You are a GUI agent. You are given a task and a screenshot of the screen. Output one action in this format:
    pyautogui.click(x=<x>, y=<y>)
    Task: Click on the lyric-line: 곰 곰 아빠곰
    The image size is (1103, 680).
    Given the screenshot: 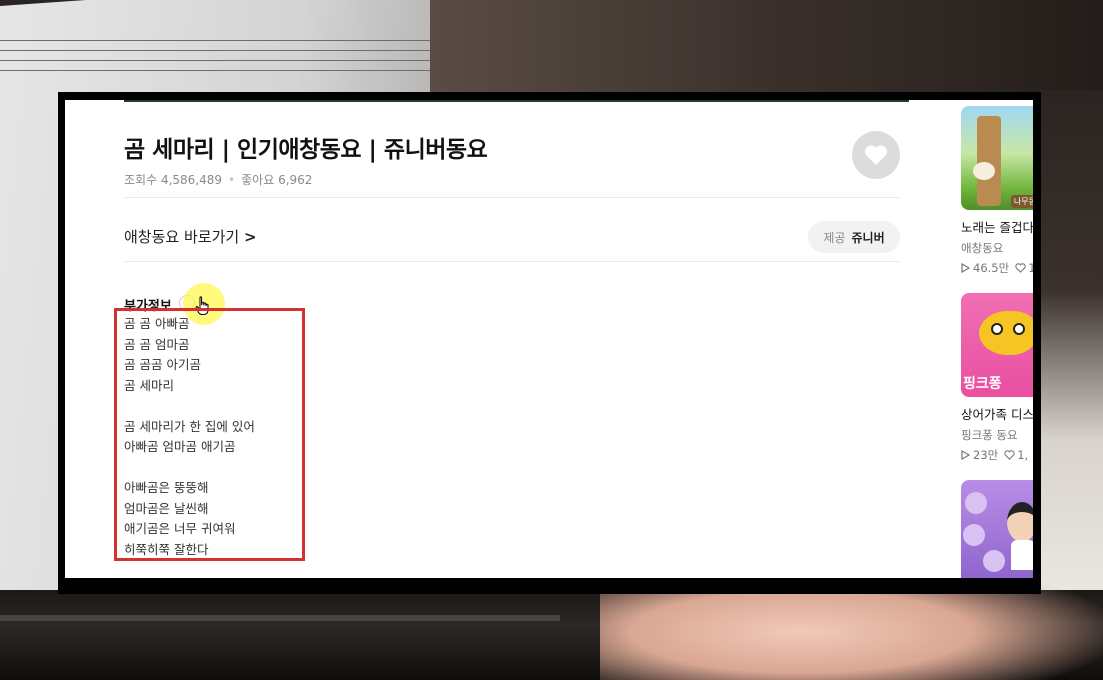 What is the action you would take?
    pyautogui.click(x=157, y=323)
    